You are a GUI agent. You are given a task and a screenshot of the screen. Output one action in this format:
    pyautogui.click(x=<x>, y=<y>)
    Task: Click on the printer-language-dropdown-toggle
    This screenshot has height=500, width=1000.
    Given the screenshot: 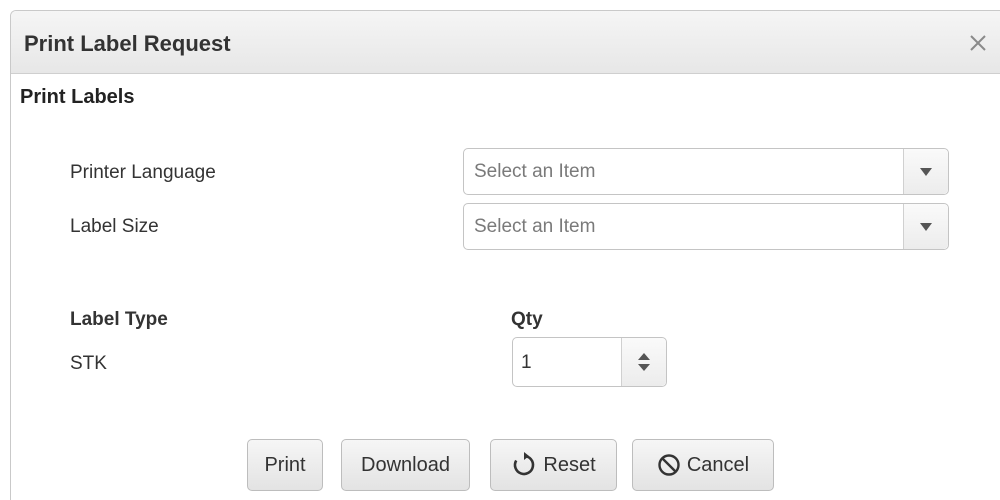 What is the action you would take?
    pyautogui.click(x=925, y=171)
    